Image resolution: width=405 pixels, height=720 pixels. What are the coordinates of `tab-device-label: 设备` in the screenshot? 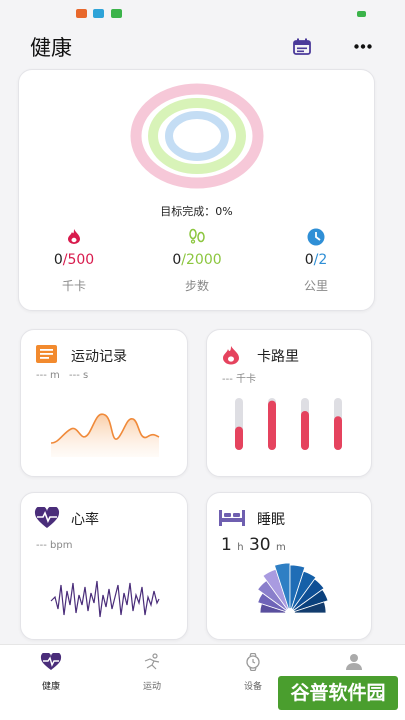 It's located at (252, 687).